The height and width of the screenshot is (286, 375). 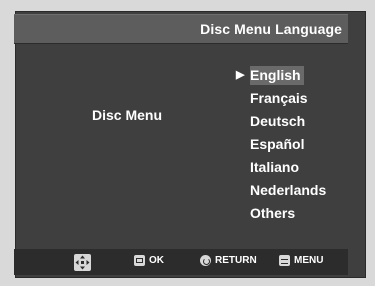 I want to click on return-button-hint: RETURN, so click(x=228, y=260).